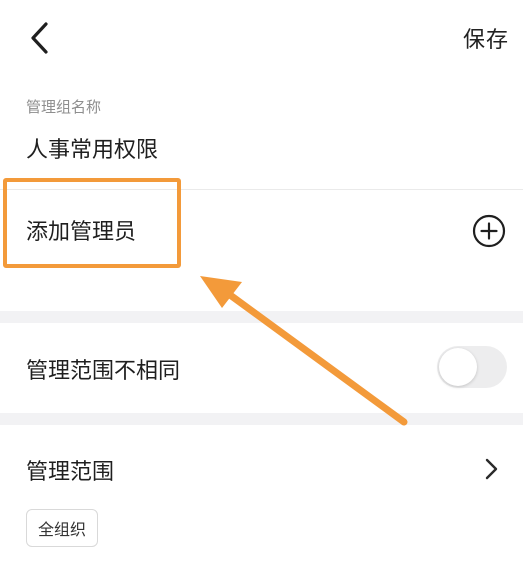 Image resolution: width=523 pixels, height=575 pixels. What do you see at coordinates (486, 38) in the screenshot?
I see `save-button: 保存` at bounding box center [486, 38].